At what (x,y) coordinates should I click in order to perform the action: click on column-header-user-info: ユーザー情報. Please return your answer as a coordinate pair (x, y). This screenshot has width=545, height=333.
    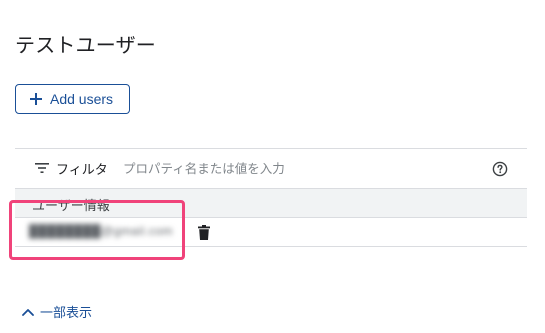
    Looking at the image, I should click on (71, 204).